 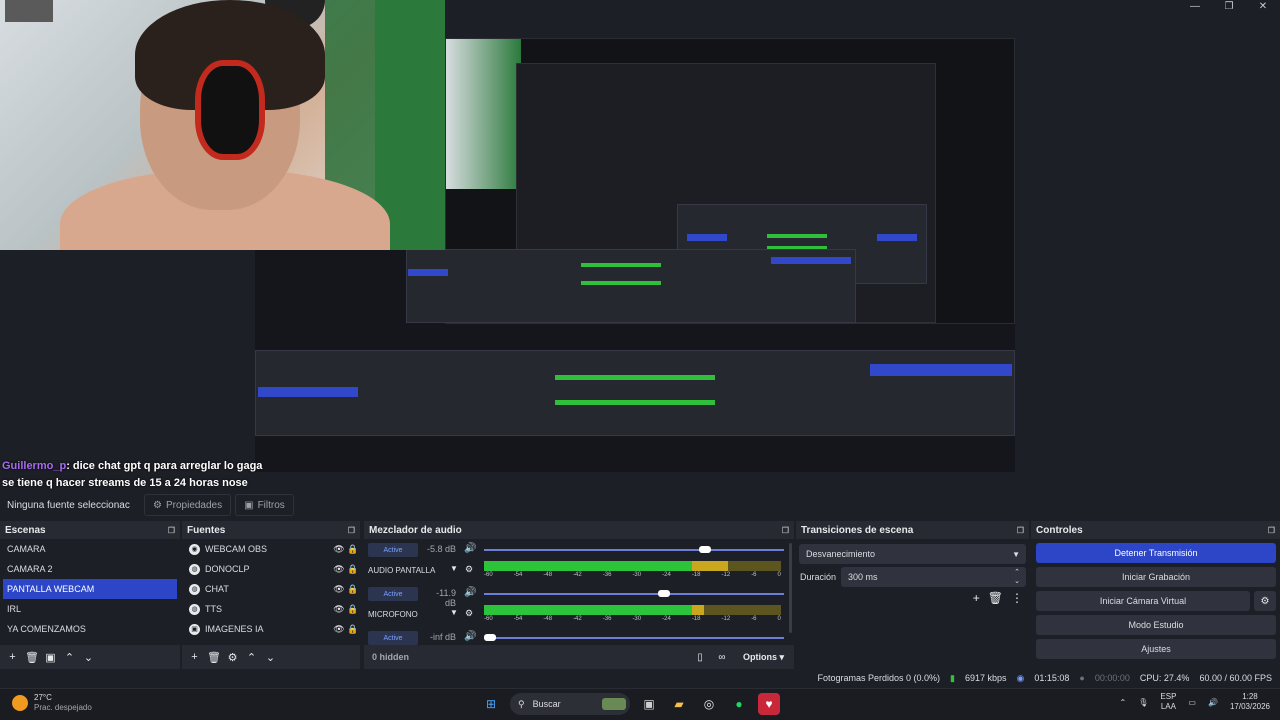 I want to click on properties-button: ⚙ Propiedades, so click(x=188, y=505).